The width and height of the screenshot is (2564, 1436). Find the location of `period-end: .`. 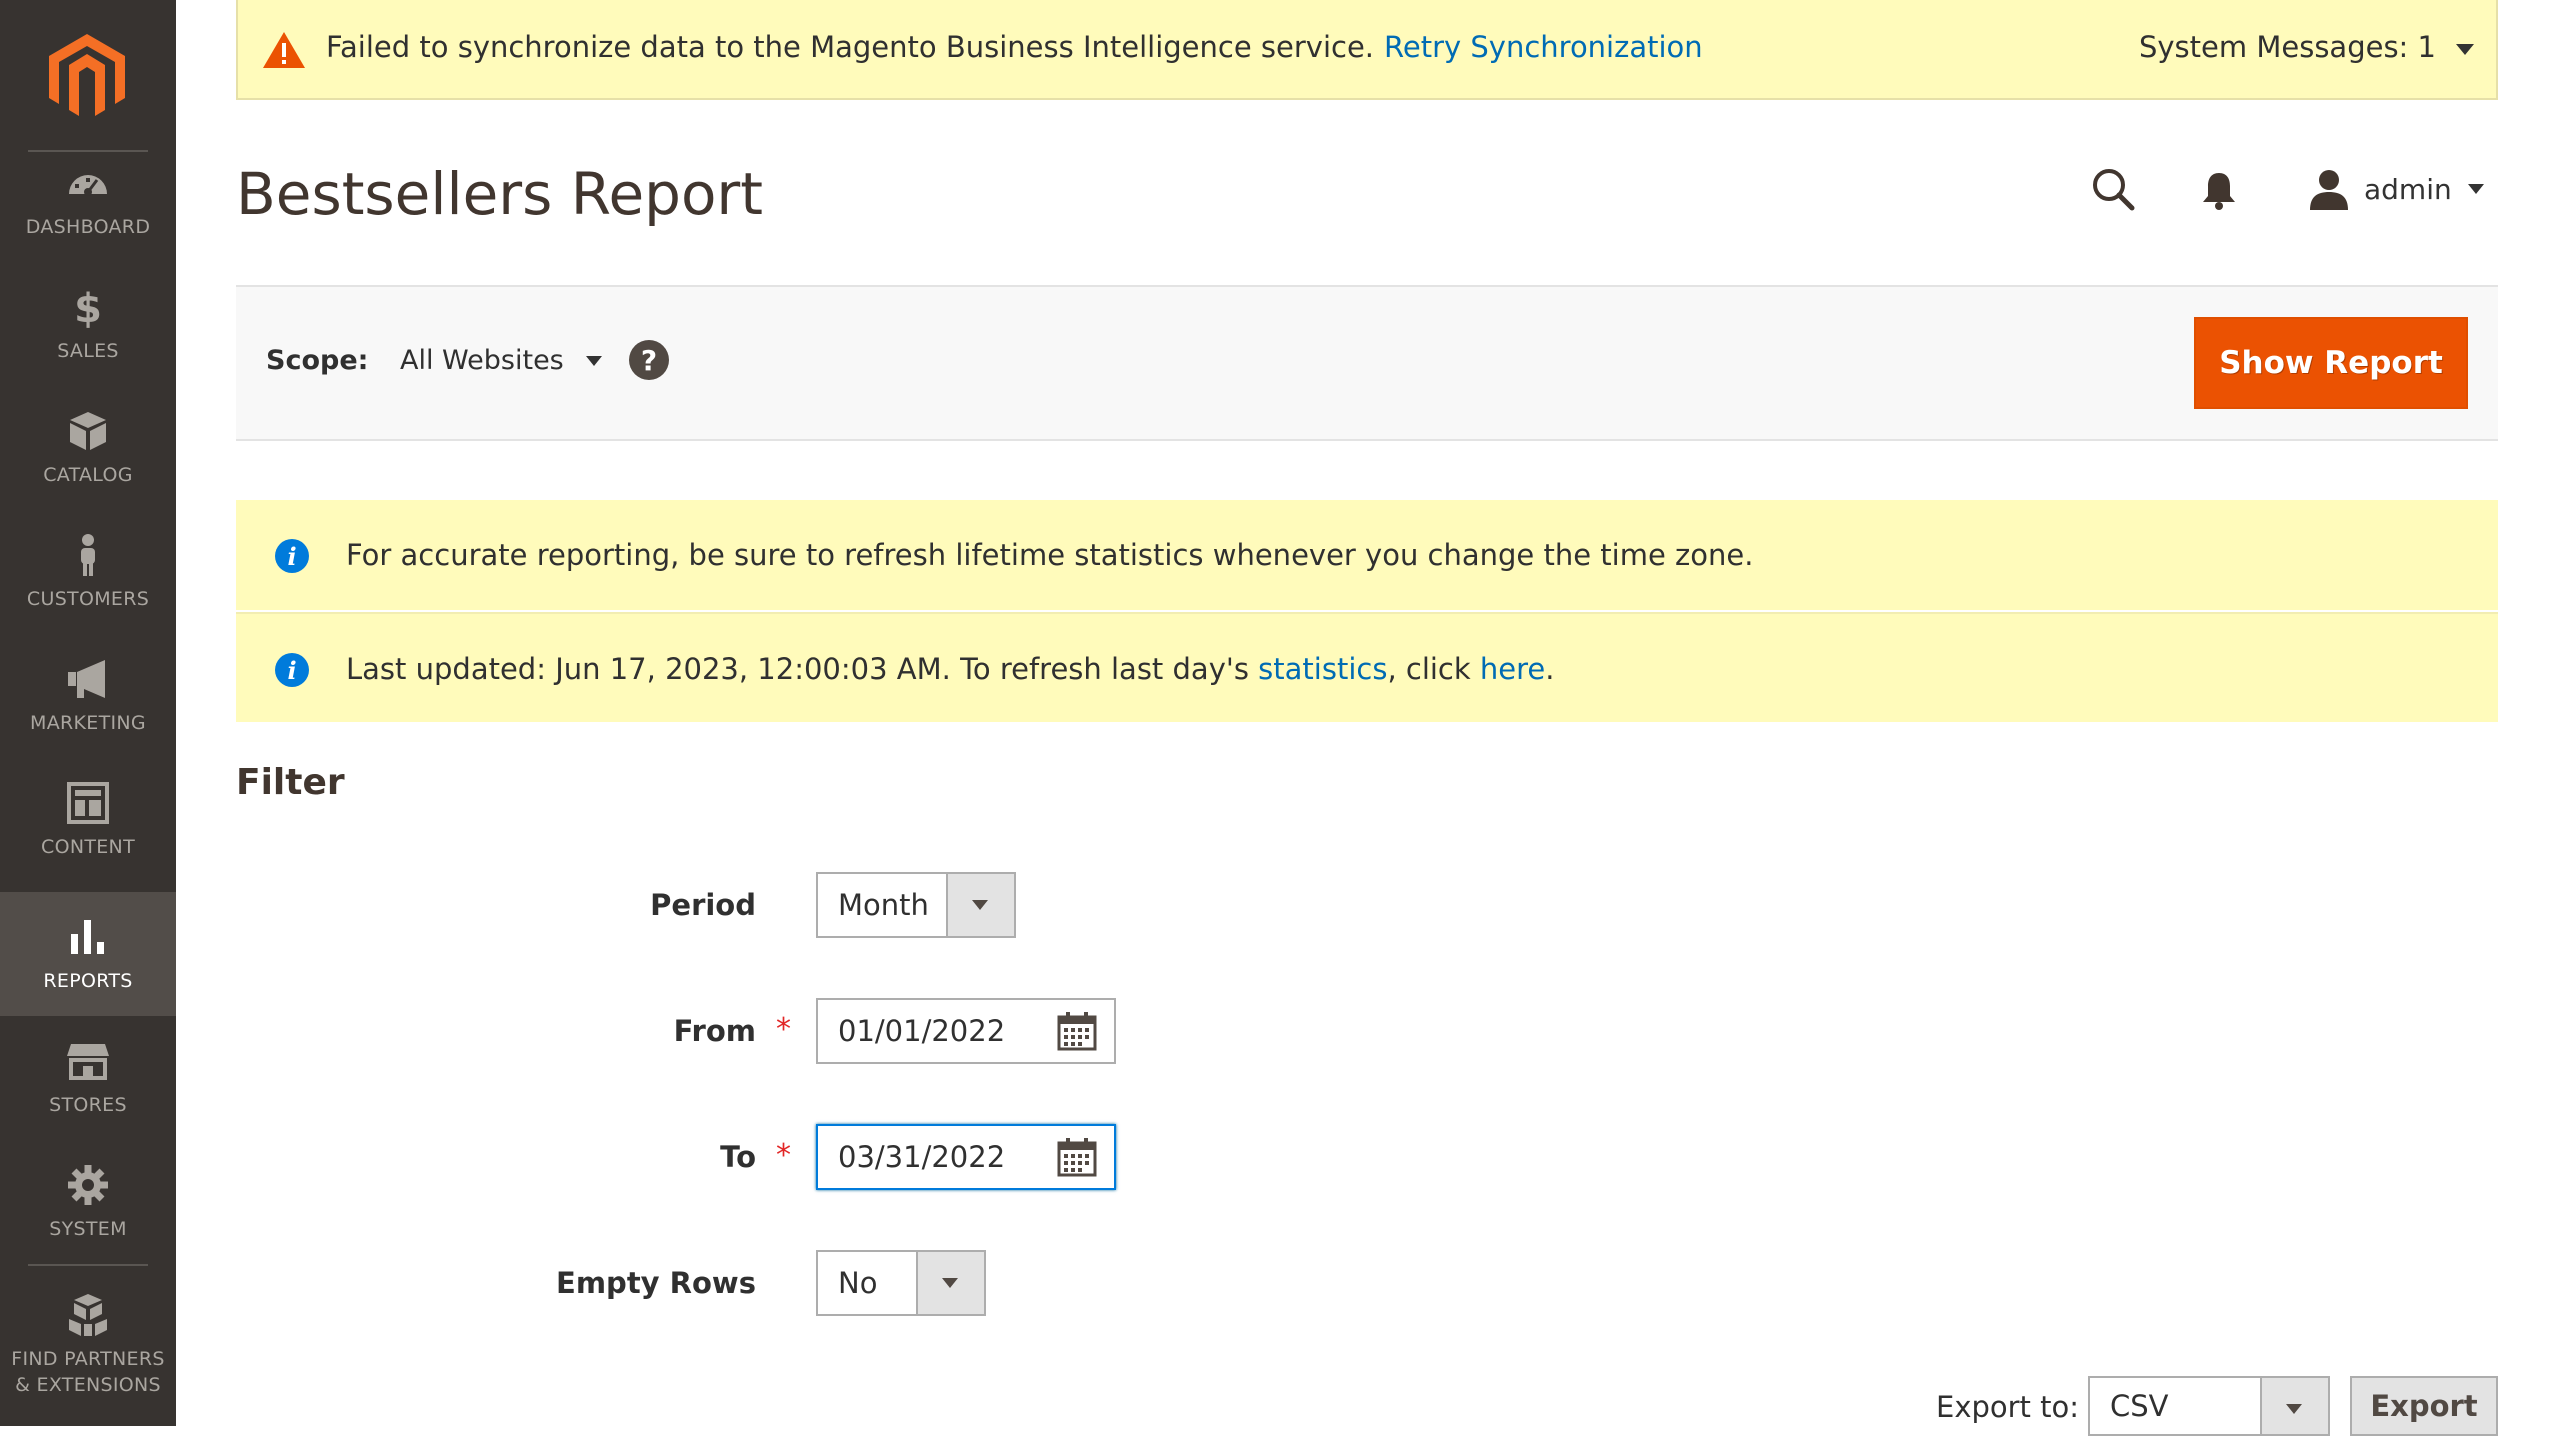

period-end: . is located at coordinates (1550, 669).